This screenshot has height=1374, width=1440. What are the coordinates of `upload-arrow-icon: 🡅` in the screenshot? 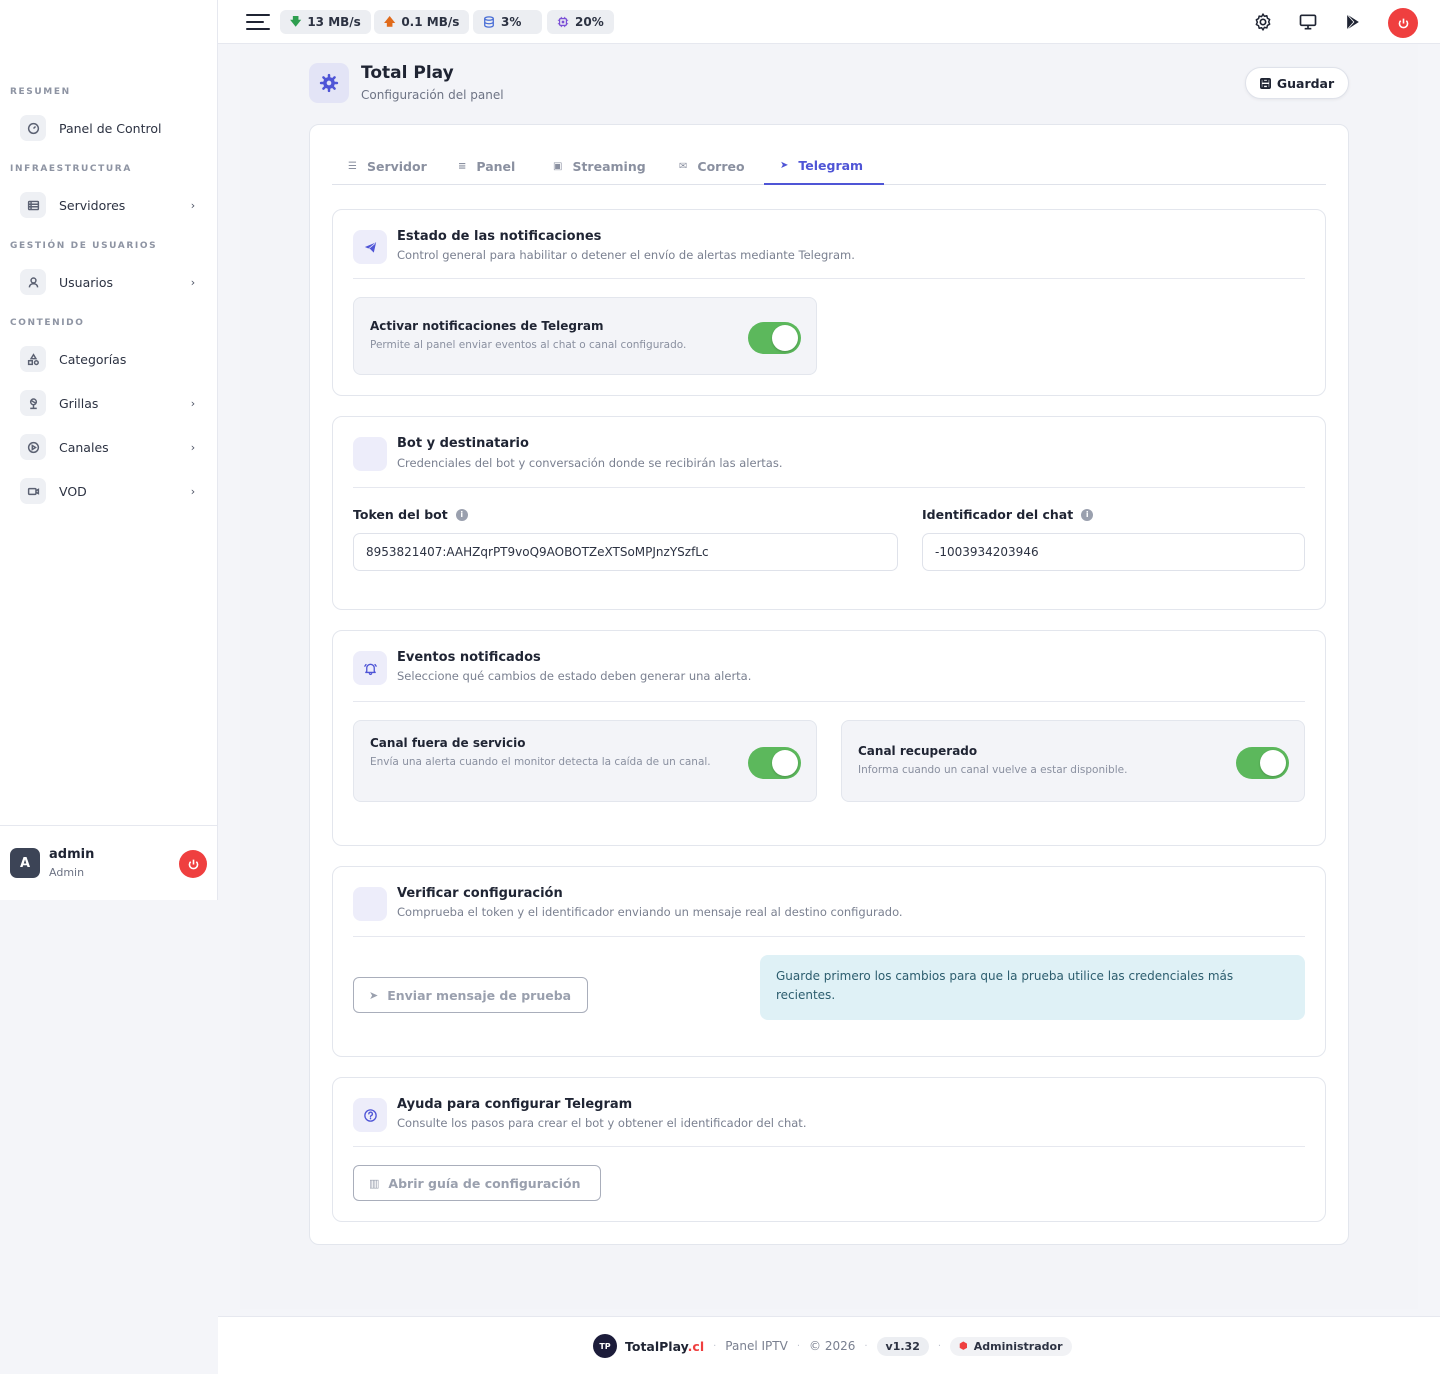 It's located at (390, 21).